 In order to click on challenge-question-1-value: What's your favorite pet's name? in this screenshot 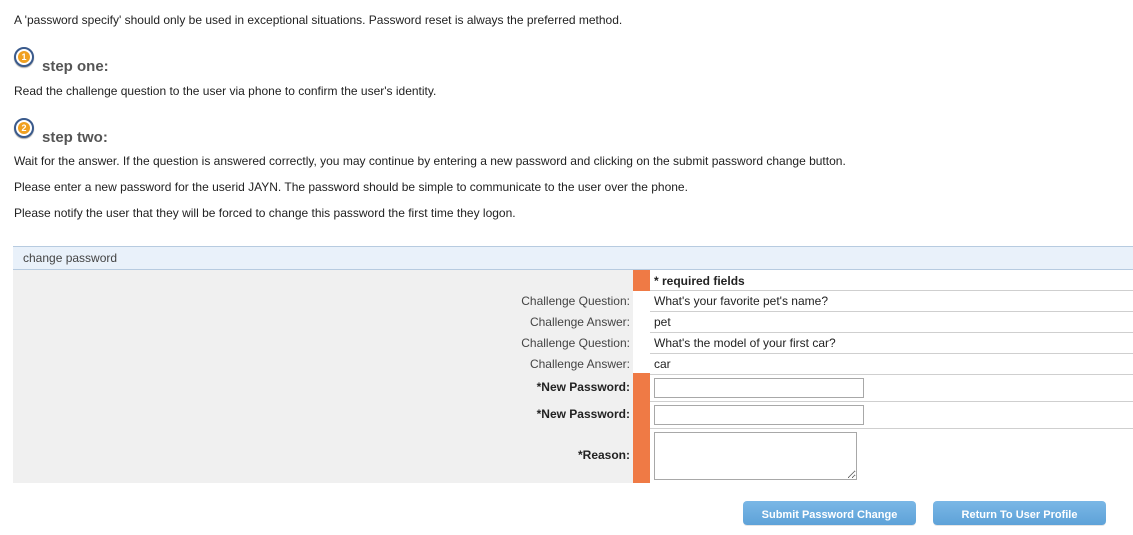, I will do `click(741, 301)`.